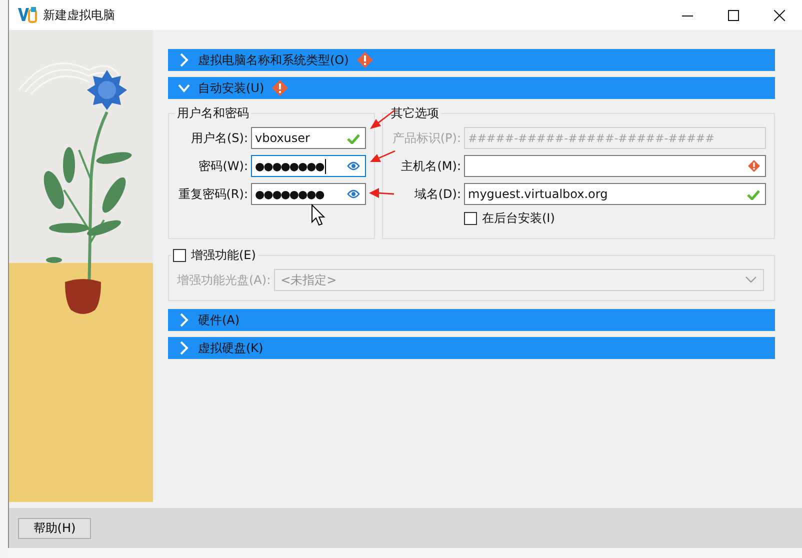  What do you see at coordinates (437, 194) in the screenshot?
I see `field-label: 域名(D):` at bounding box center [437, 194].